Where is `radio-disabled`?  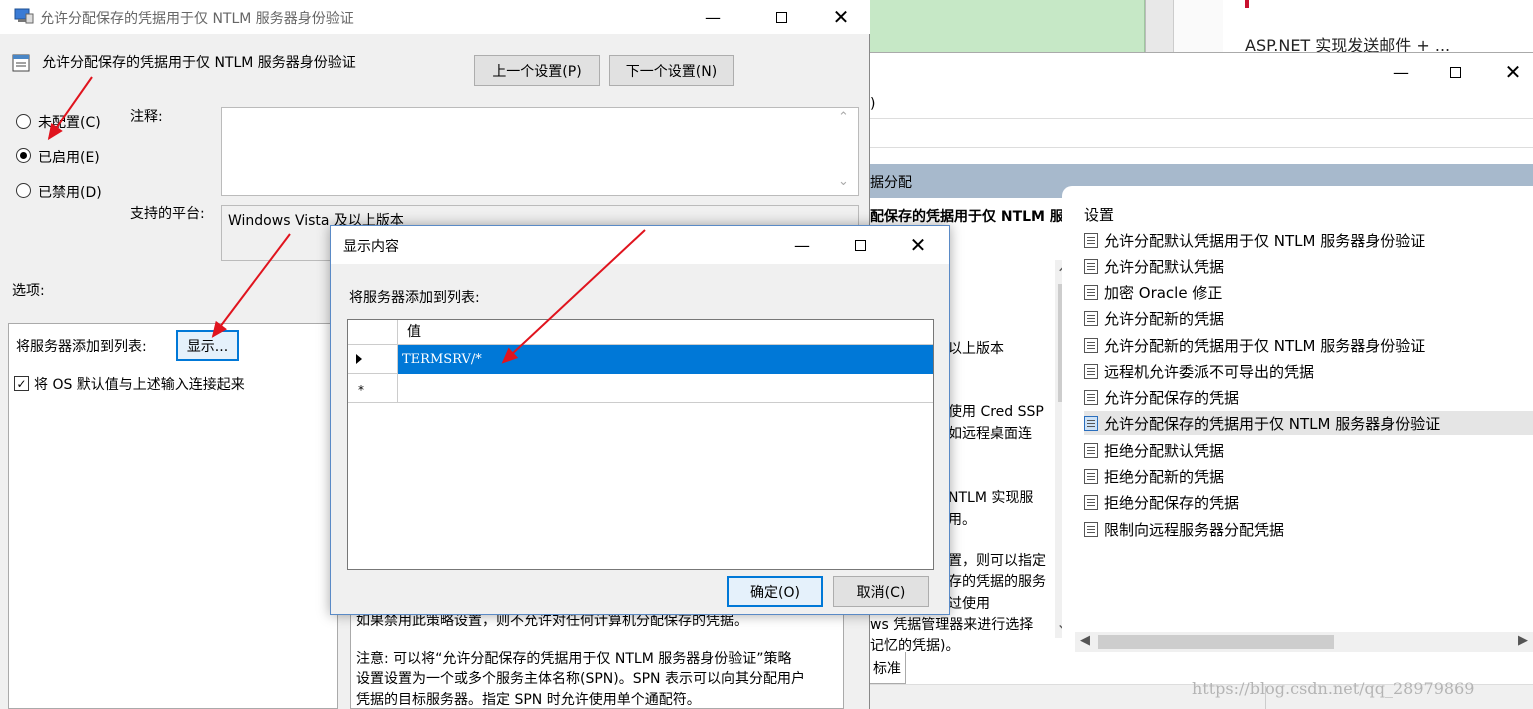
radio-disabled is located at coordinates (23, 190).